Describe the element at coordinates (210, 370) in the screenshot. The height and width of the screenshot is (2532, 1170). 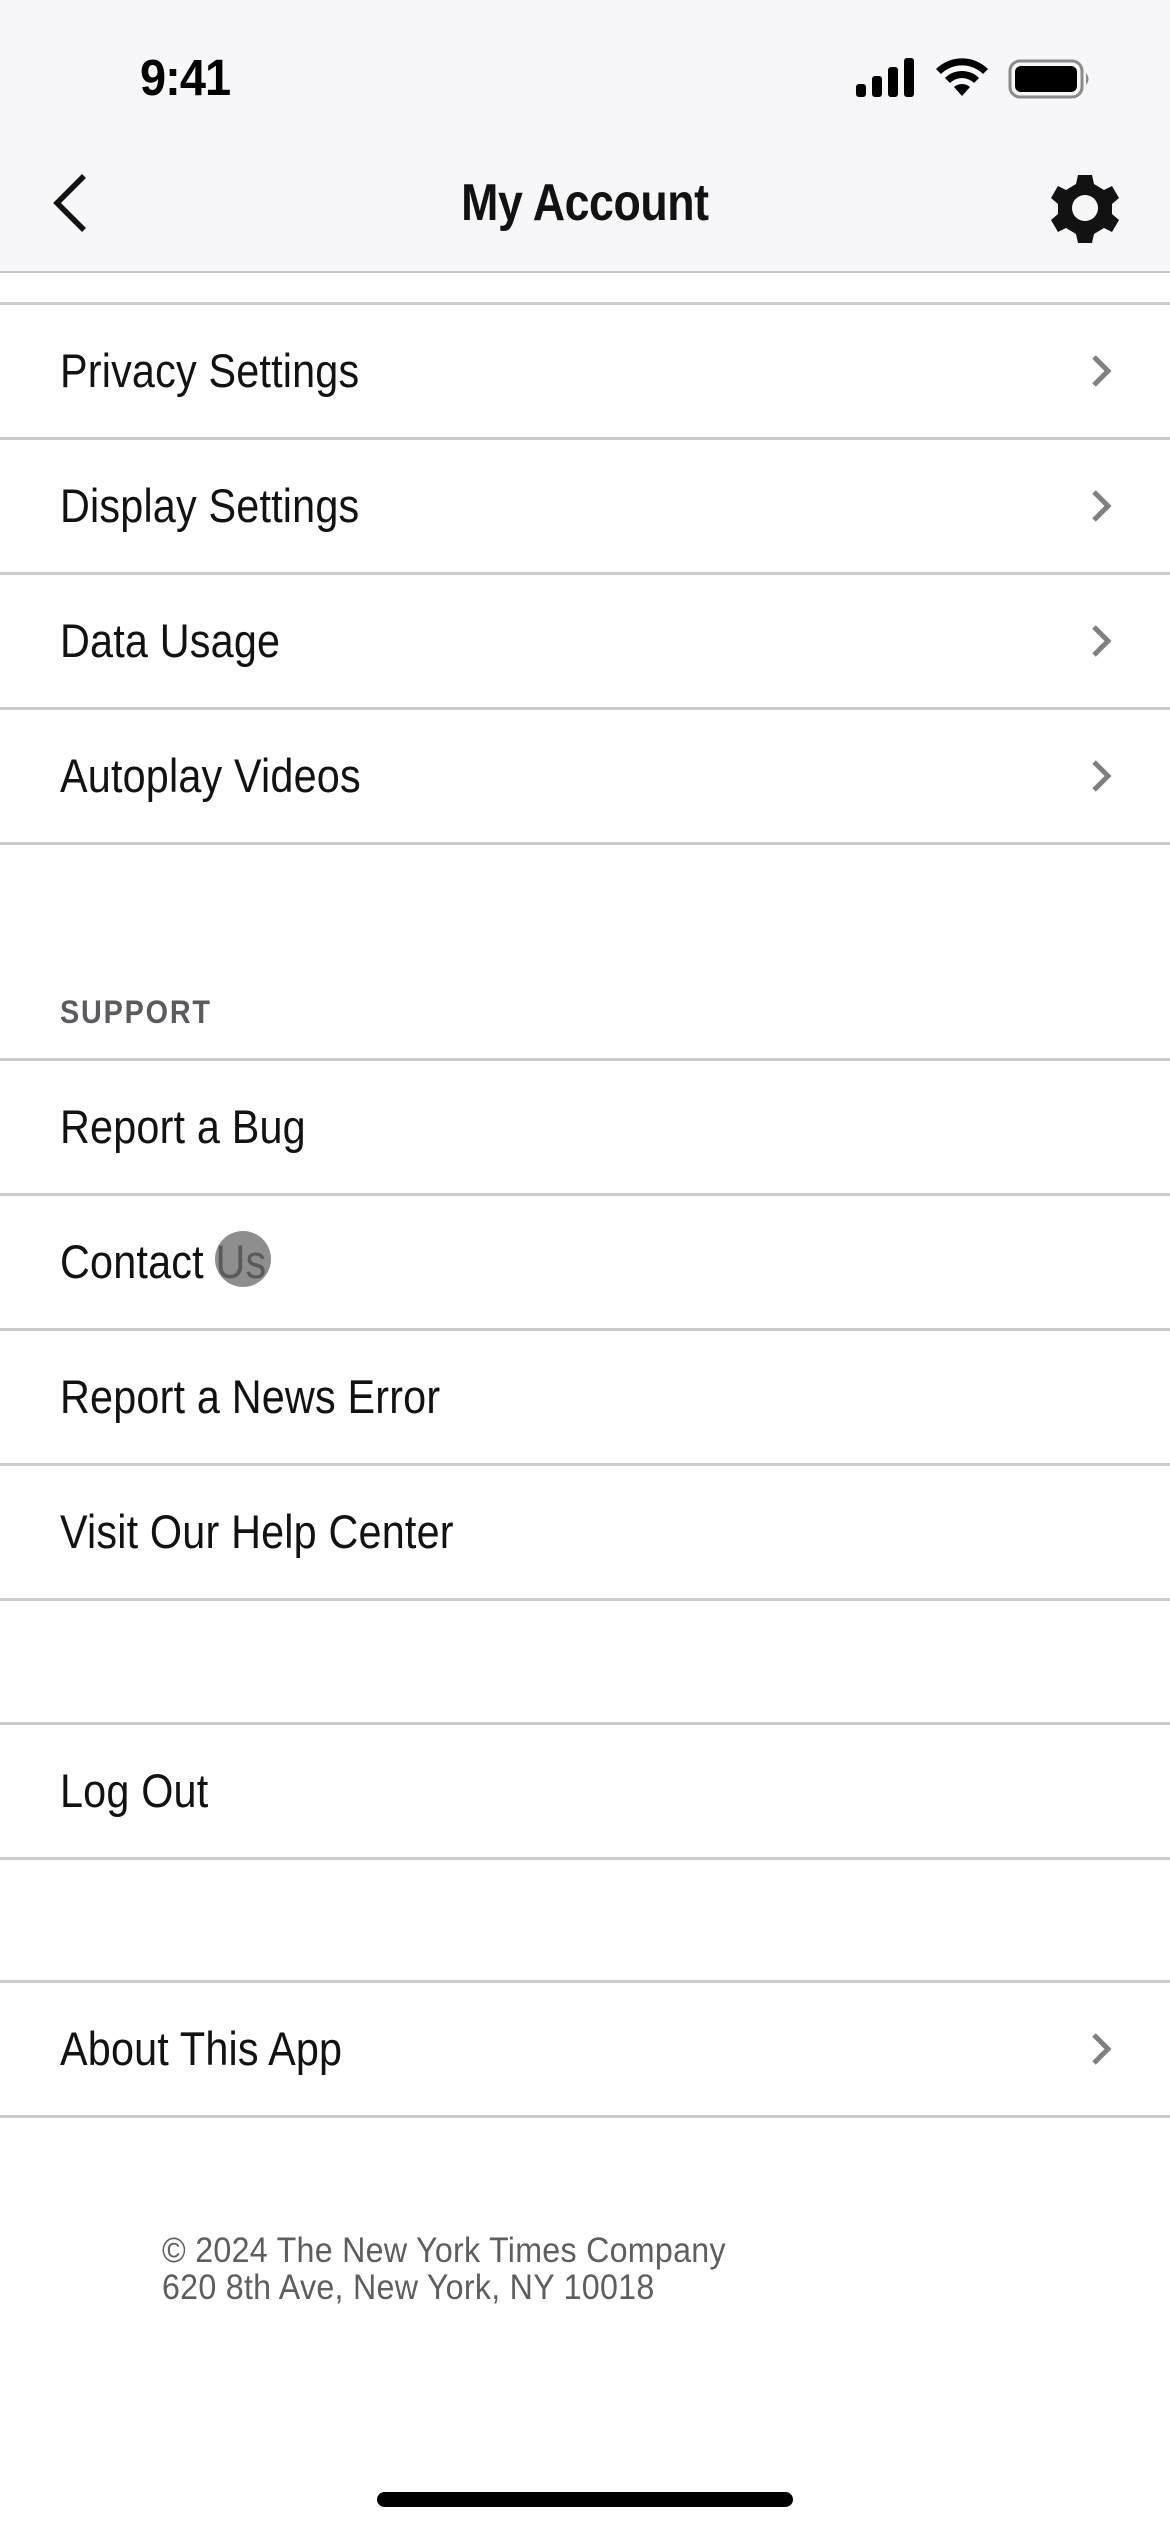
I see `list-item-label: Privacy Settings` at that location.